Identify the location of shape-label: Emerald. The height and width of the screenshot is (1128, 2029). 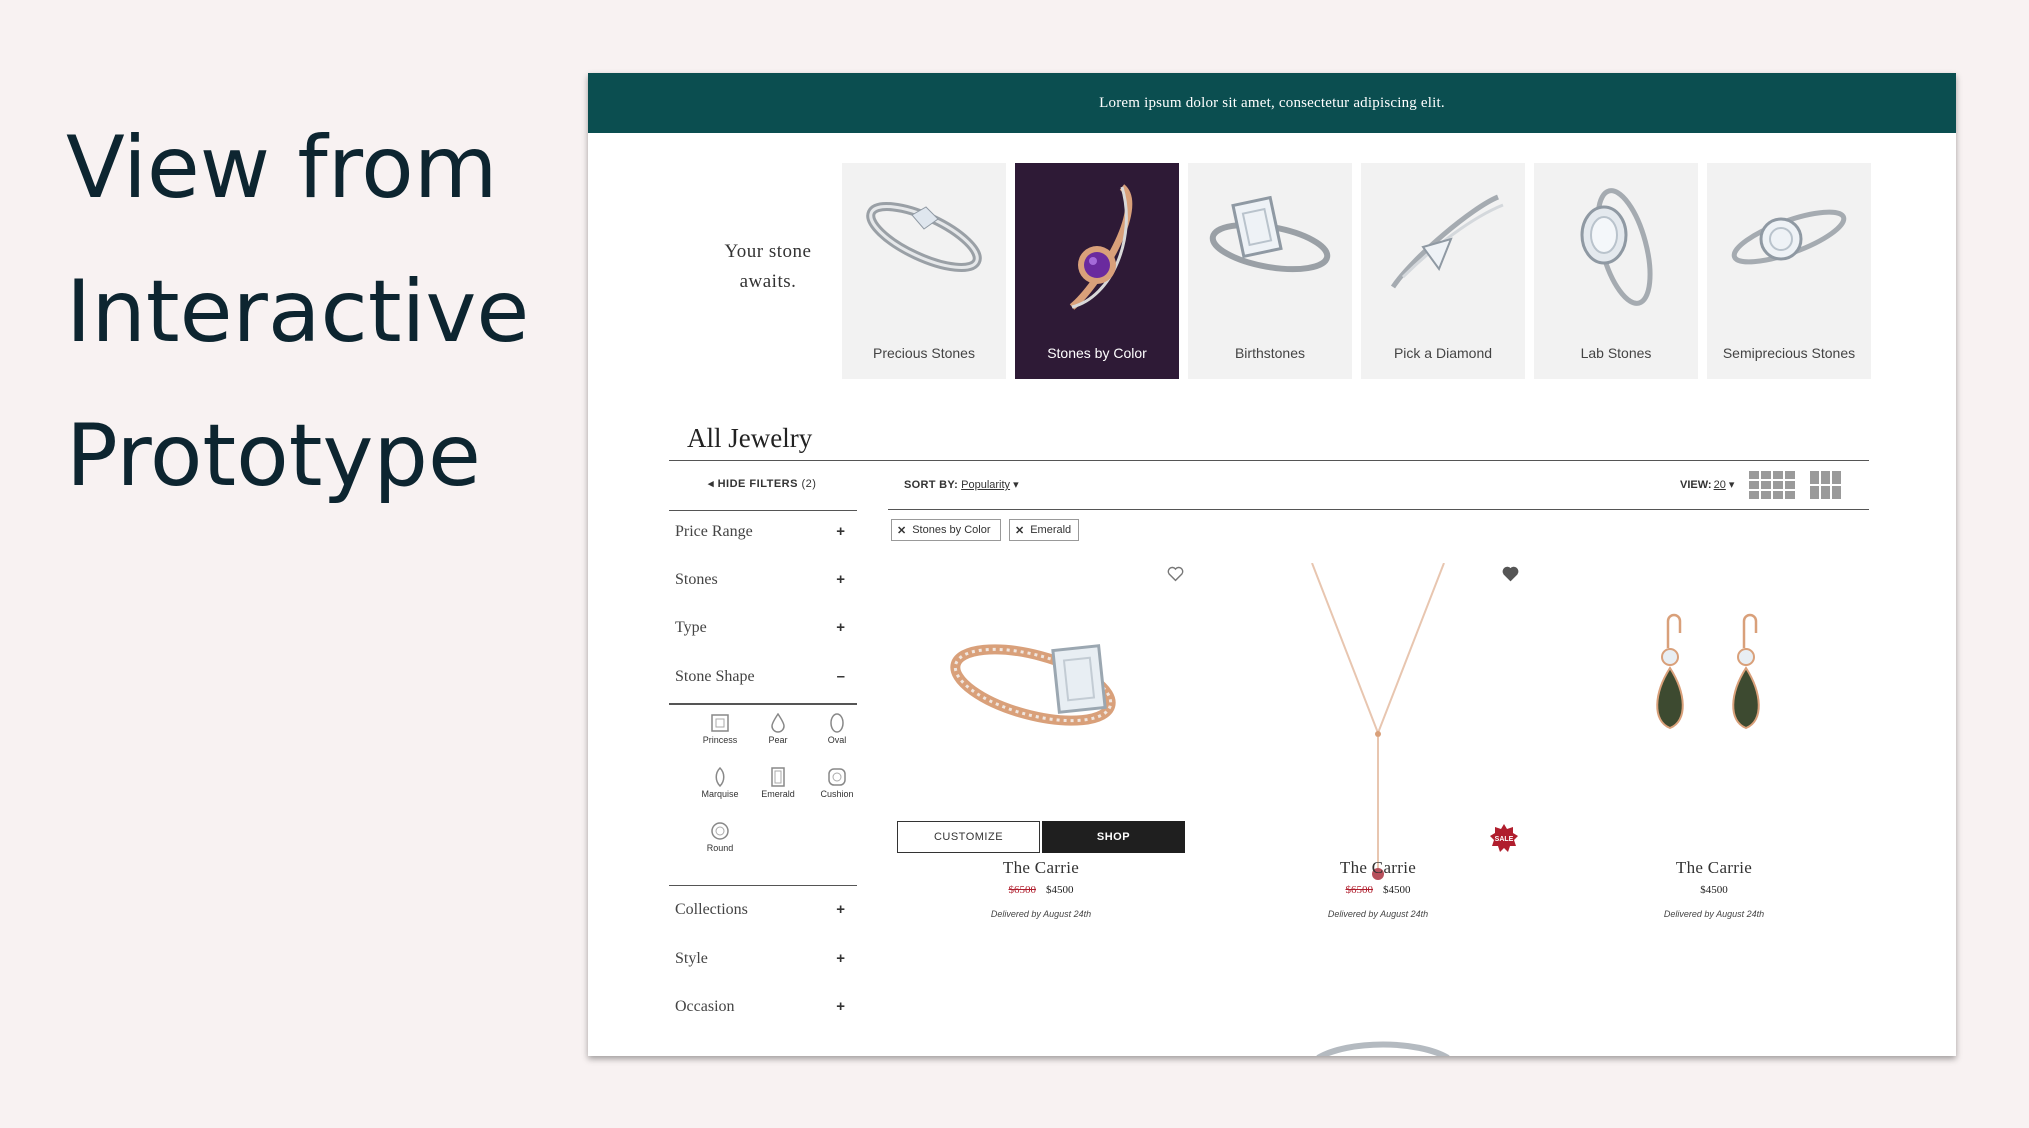
(778, 794).